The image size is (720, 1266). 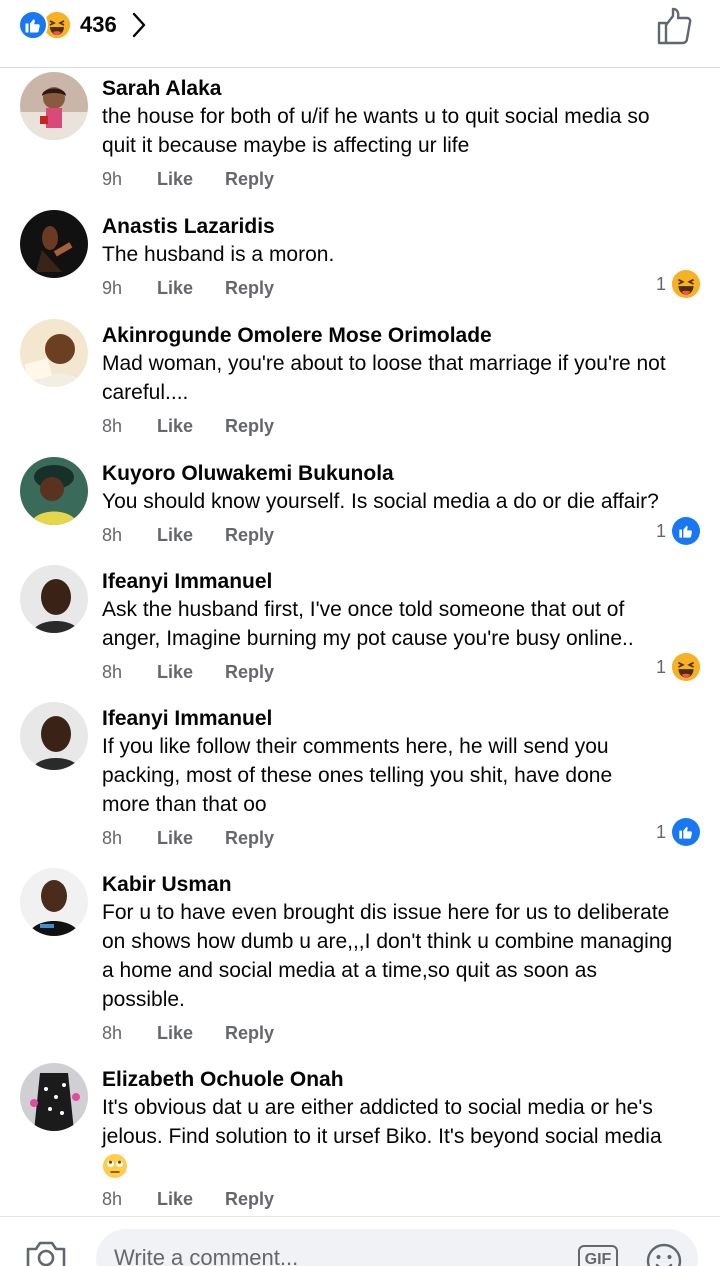 I want to click on reactions-header: 436, so click(x=360, y=34).